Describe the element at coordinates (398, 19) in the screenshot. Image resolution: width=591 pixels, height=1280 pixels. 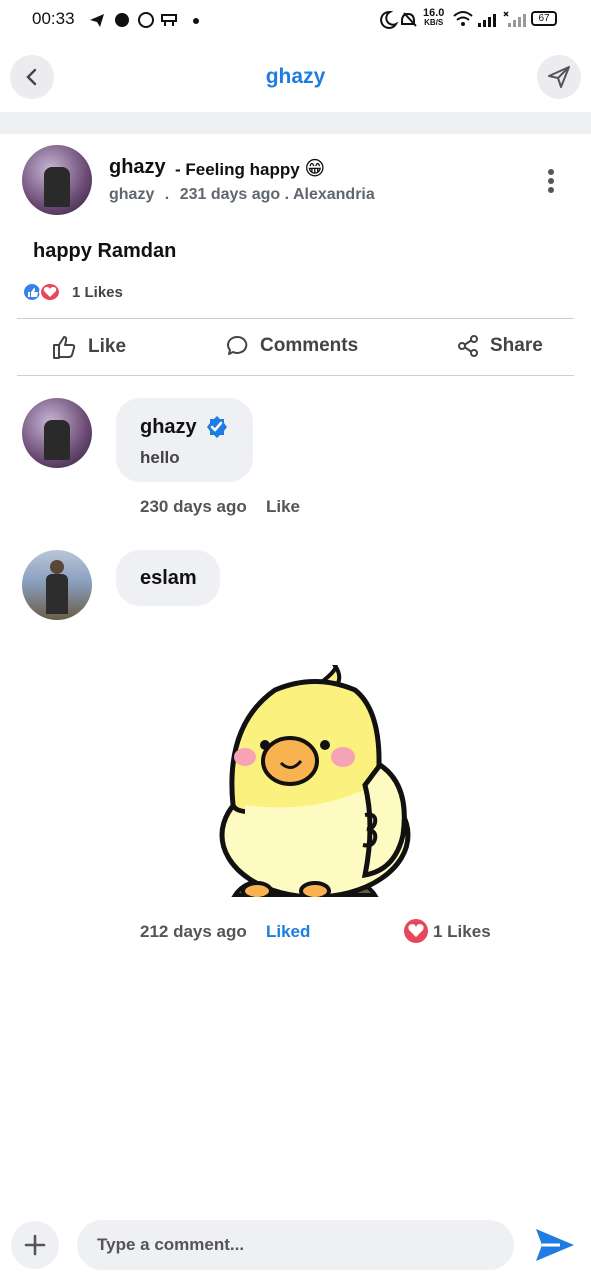
I see `moon-bell-icons` at that location.